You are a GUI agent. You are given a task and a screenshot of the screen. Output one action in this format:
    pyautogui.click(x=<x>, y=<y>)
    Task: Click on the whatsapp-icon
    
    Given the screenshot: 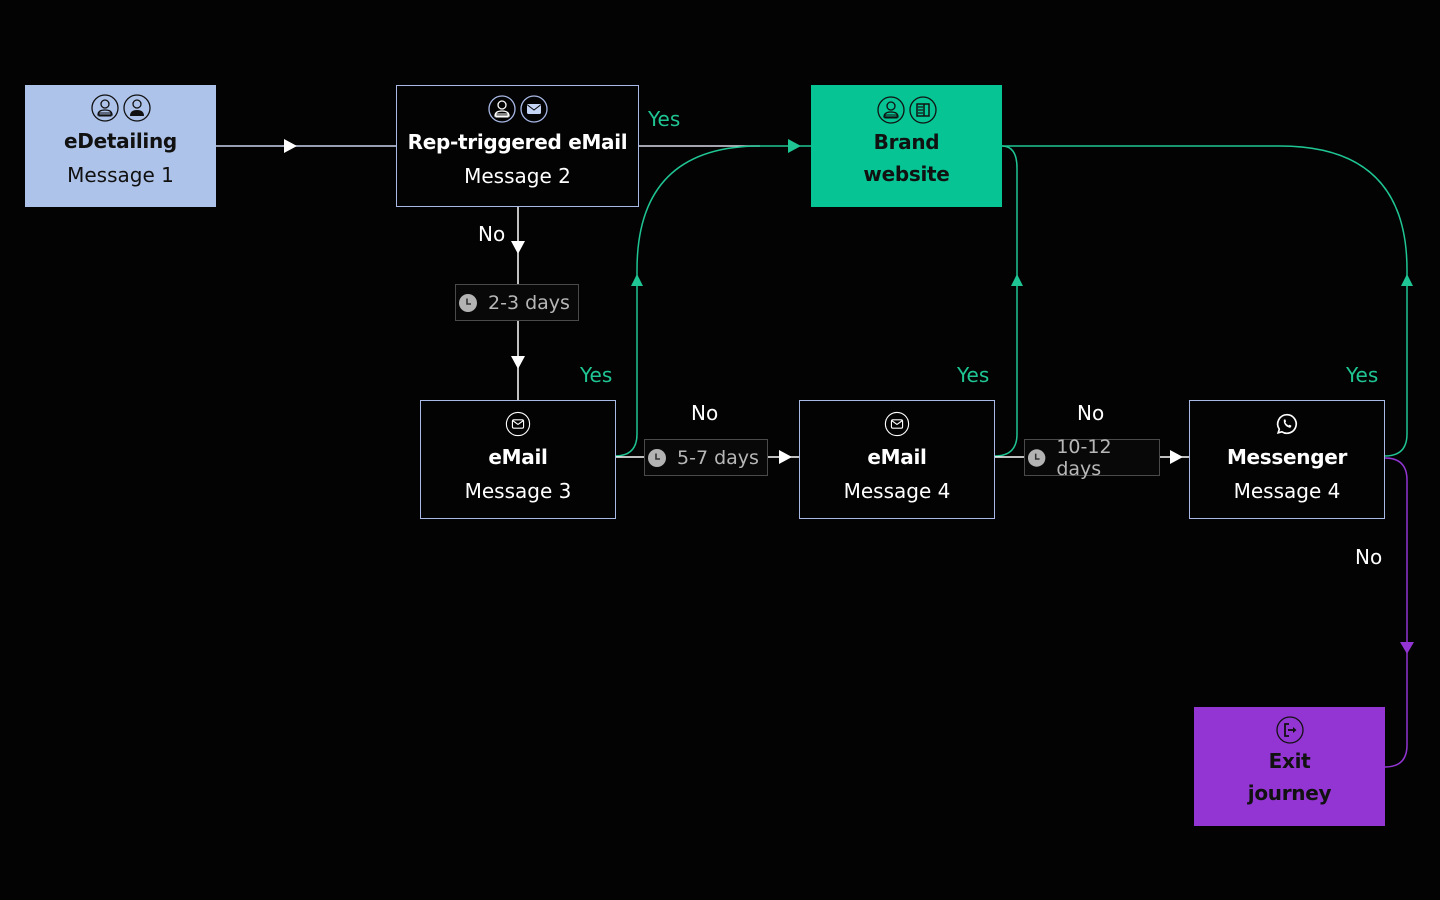 What is the action you would take?
    pyautogui.click(x=1287, y=424)
    